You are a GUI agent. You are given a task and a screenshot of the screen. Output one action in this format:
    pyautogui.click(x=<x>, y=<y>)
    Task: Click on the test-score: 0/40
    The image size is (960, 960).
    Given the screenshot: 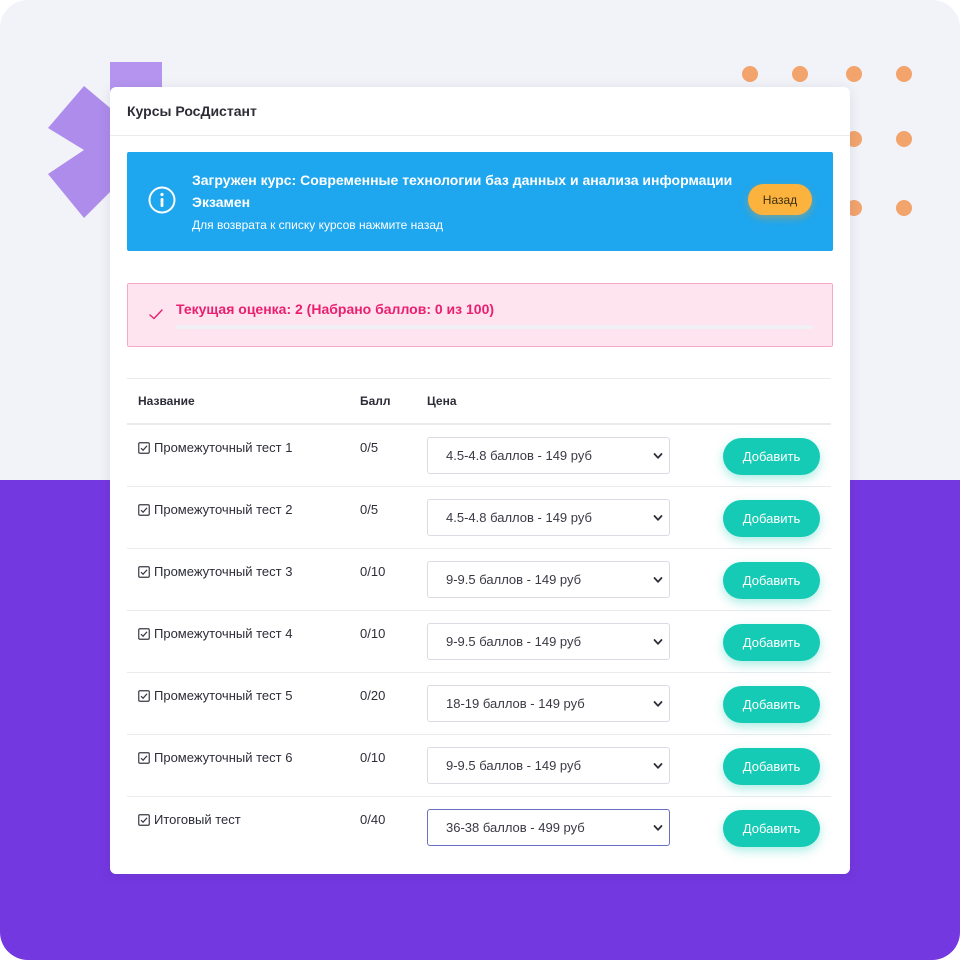 What is the action you would take?
    pyautogui.click(x=373, y=819)
    